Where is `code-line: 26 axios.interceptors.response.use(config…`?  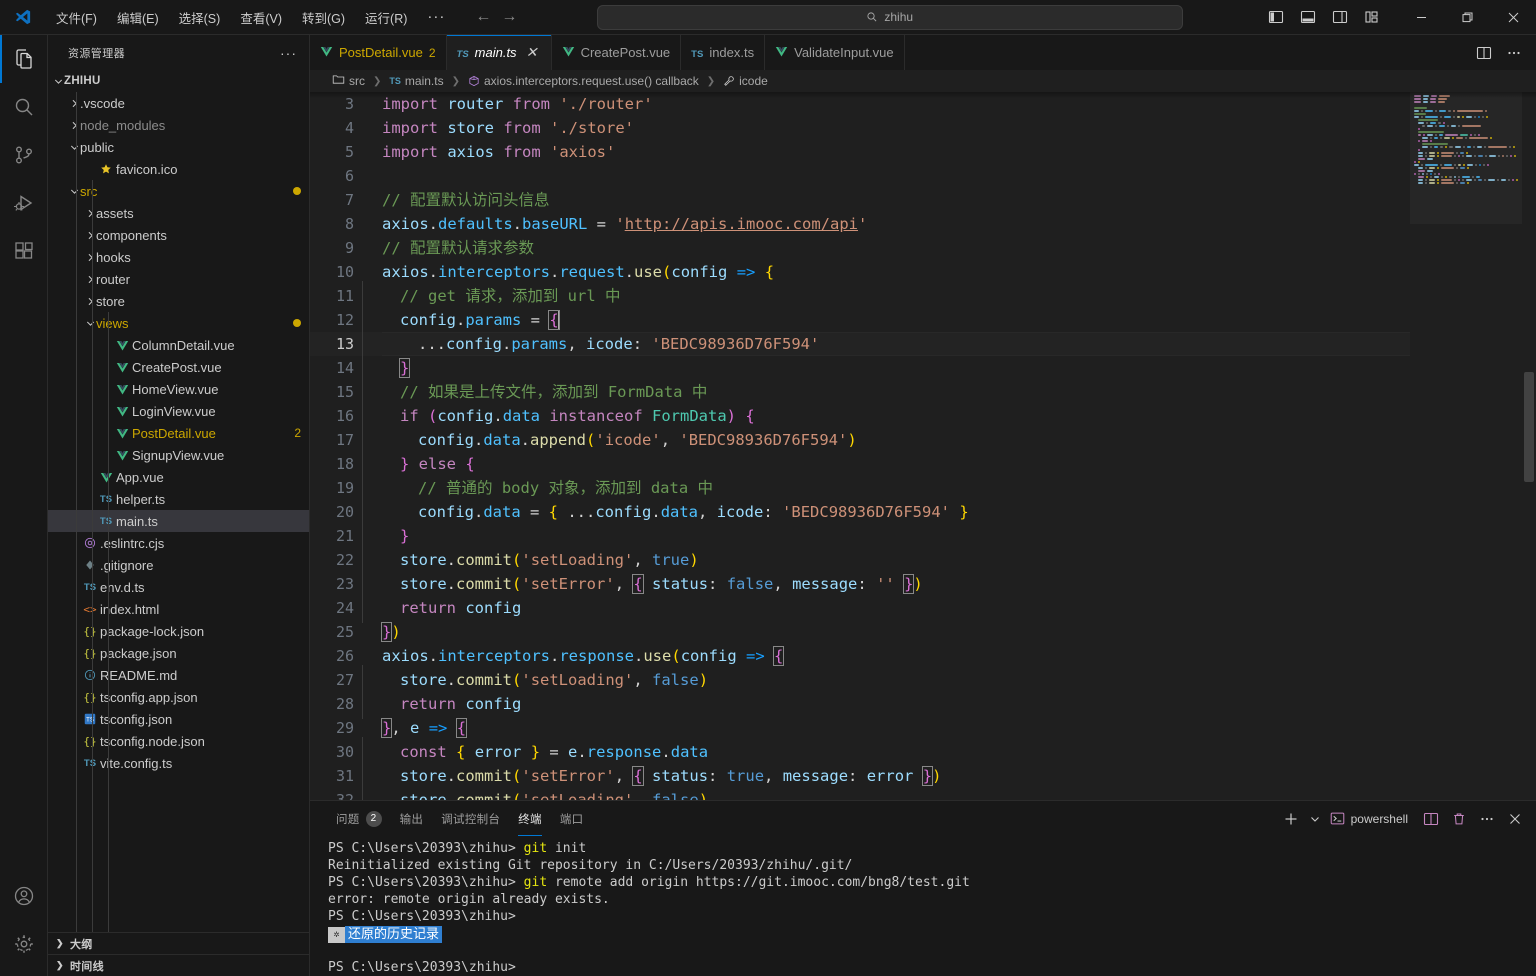 code-line: 26 axios.interceptors.response.use(config… is located at coordinates (860, 656).